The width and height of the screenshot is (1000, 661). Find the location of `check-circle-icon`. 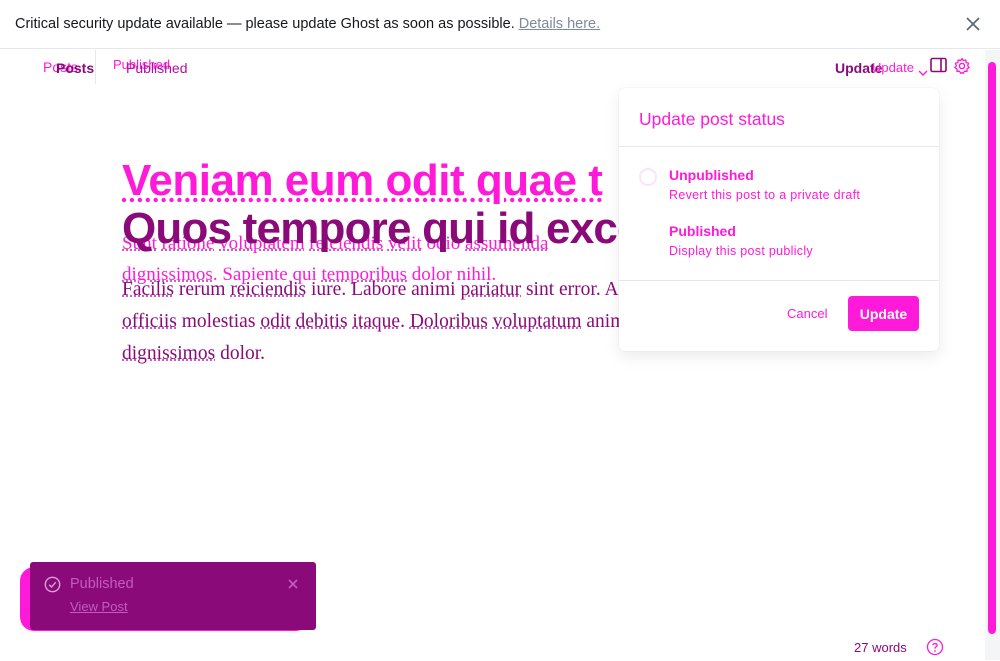

check-circle-icon is located at coordinates (52, 587).